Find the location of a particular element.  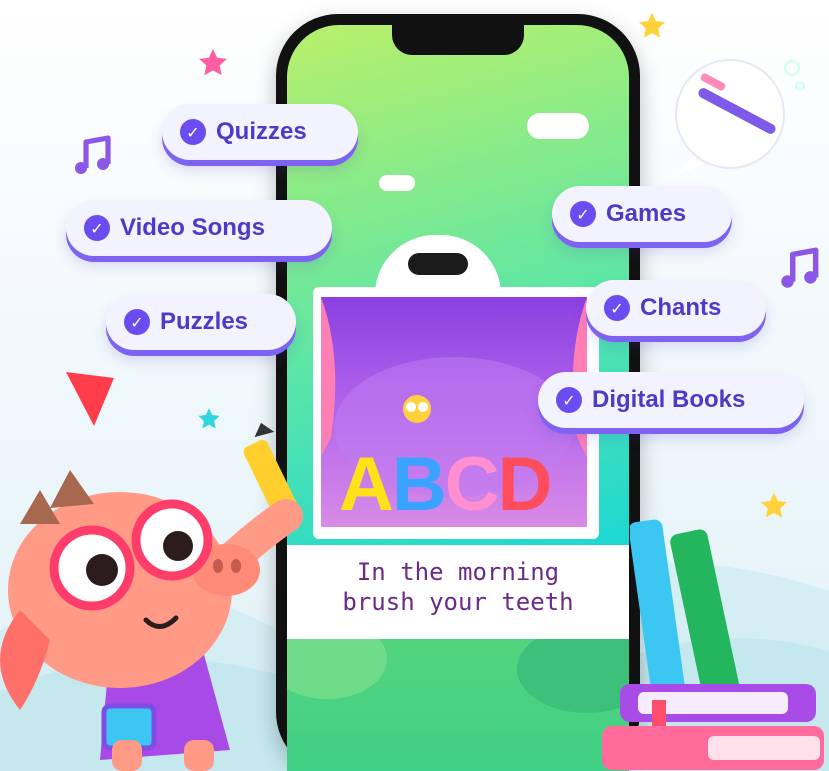

book-stack-icon is located at coordinates (713, 727).